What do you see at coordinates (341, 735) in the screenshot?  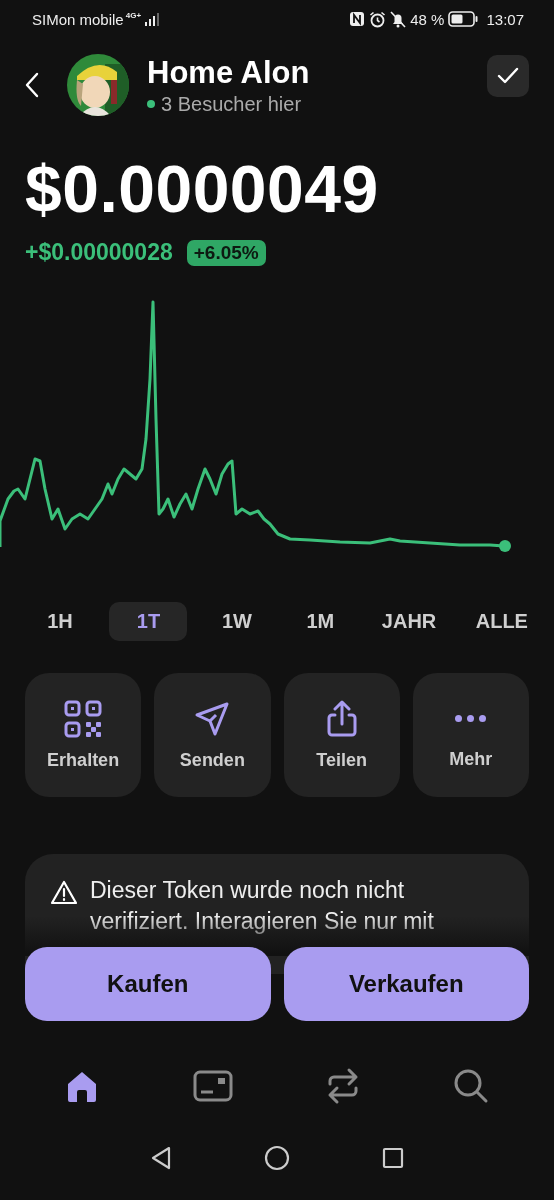 I see `share-button: Teilen` at bounding box center [341, 735].